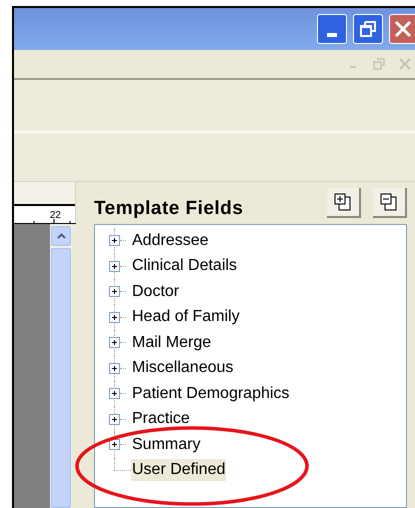 Image resolution: width=415 pixels, height=508 pixels. I want to click on ruler-label: 22, so click(55, 216).